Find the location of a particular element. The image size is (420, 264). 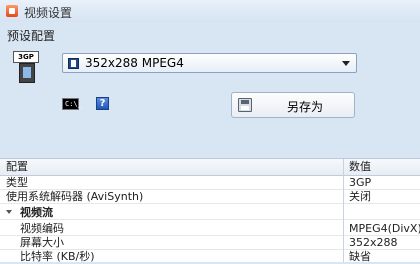

command-prompt-icon: C:\_ is located at coordinates (72, 104).